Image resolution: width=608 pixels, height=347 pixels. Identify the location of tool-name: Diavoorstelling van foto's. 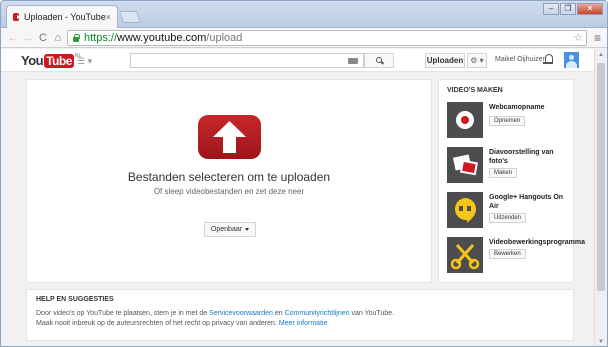
(521, 157).